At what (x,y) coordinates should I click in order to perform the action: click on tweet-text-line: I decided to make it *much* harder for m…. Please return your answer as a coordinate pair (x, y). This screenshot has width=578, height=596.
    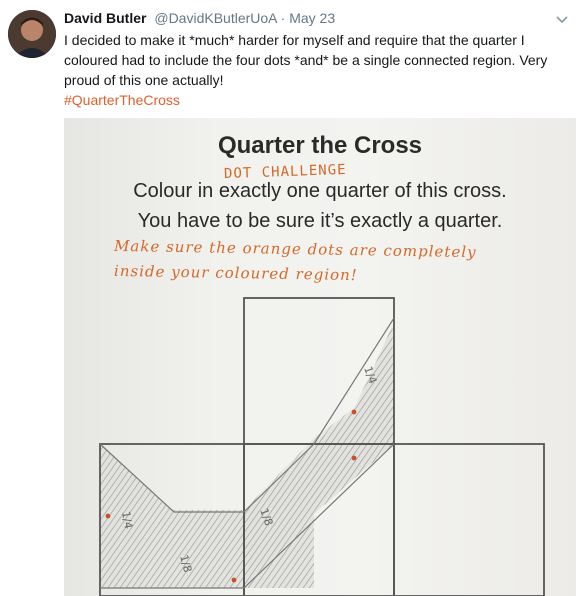
    Looking at the image, I should click on (294, 40).